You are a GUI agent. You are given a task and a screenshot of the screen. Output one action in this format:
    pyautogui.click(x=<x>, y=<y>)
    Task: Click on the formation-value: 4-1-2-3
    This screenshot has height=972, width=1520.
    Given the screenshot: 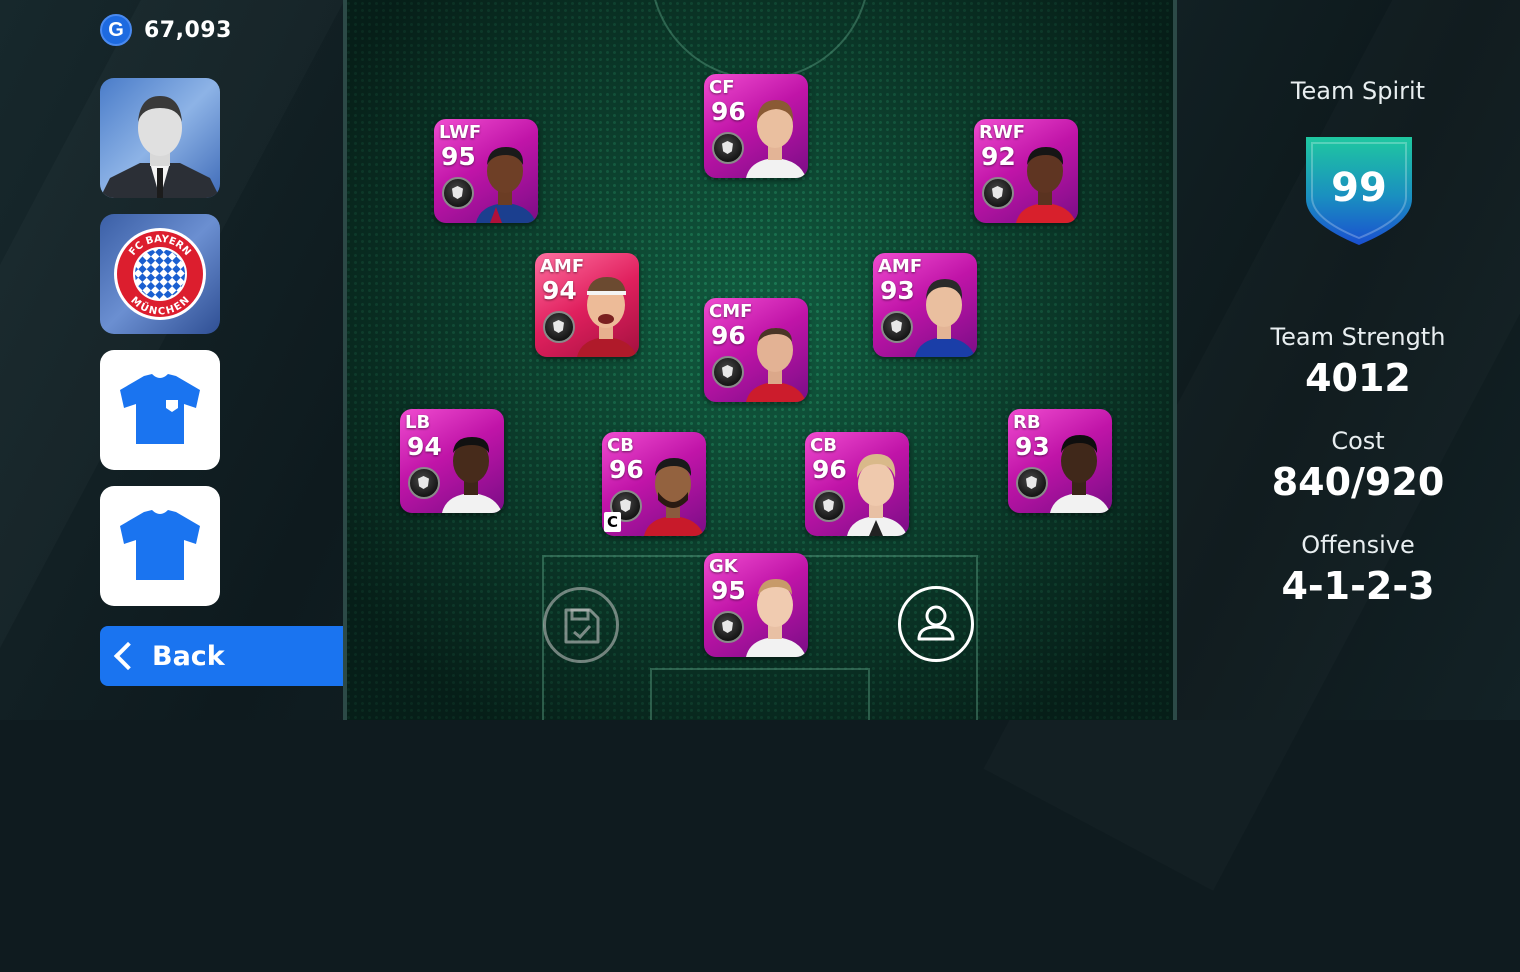 What is the action you would take?
    pyautogui.click(x=1358, y=586)
    